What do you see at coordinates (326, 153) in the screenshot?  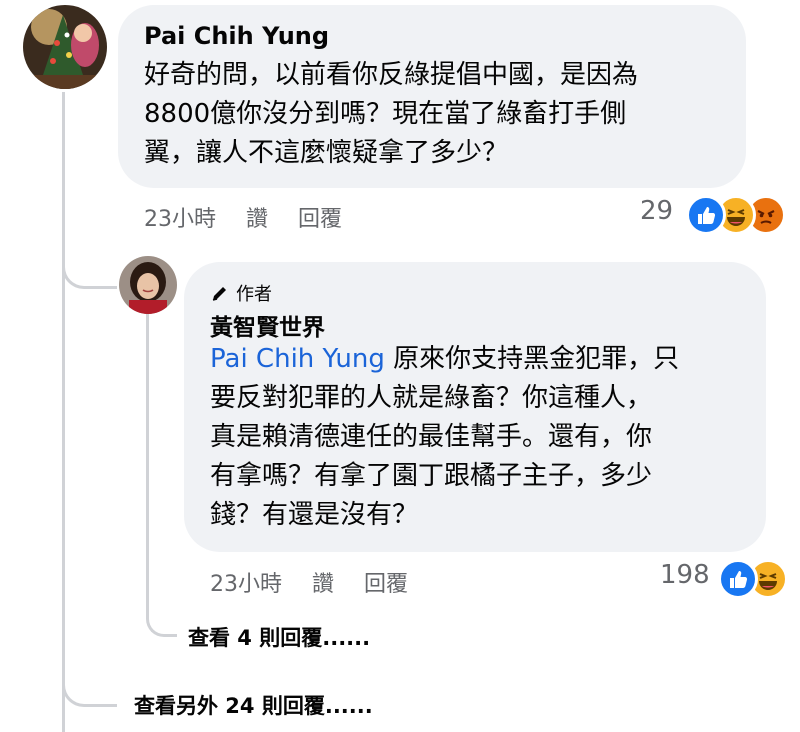 I see `comment-line: 翼，讓人不這麼懷疑拿了多少？` at bounding box center [326, 153].